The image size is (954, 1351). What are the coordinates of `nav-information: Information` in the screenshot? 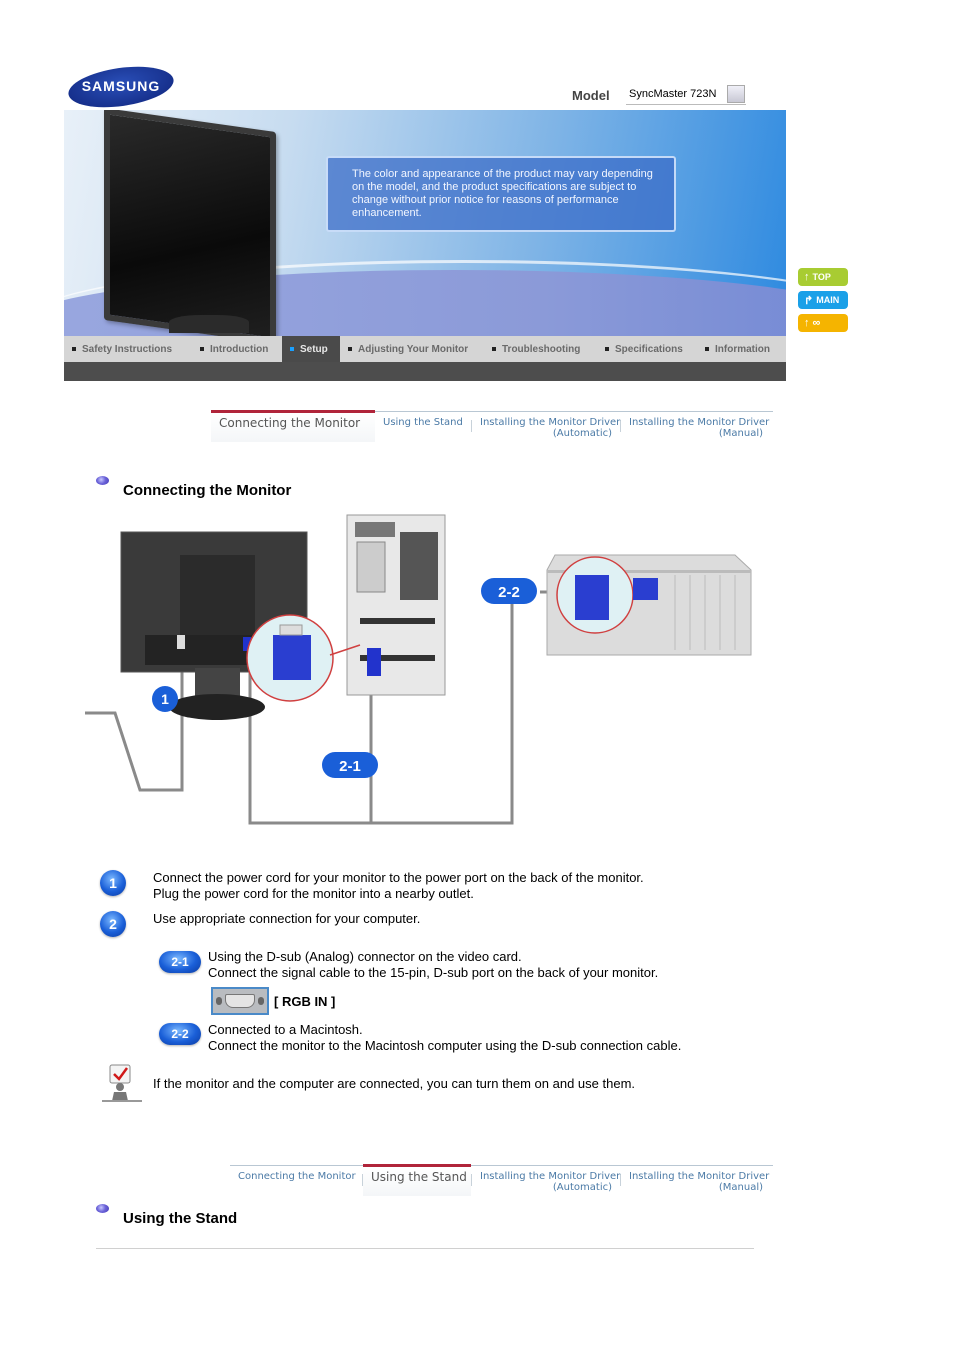 It's located at (741, 349).